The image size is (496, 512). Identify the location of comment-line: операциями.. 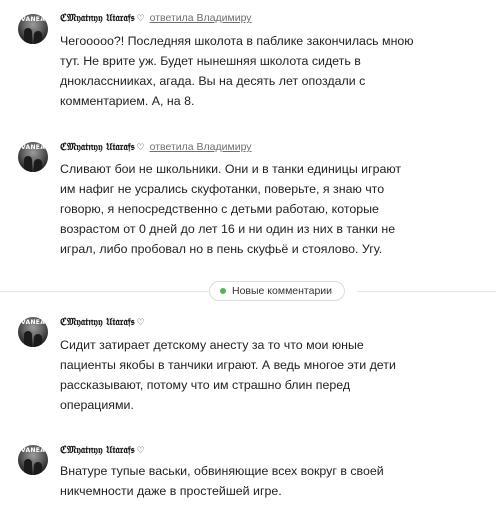
(97, 405).